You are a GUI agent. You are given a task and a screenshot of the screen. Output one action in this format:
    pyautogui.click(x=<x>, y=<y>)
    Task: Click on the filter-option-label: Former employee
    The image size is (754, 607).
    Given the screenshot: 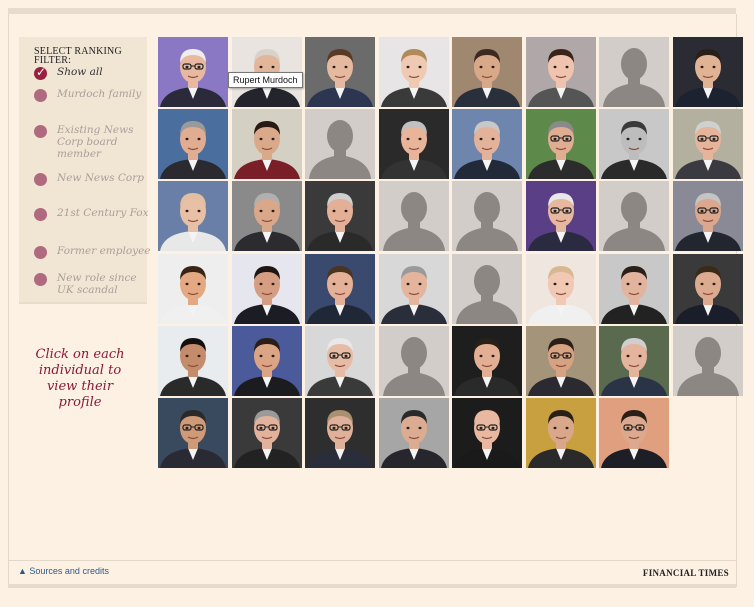 What is the action you would take?
    pyautogui.click(x=104, y=251)
    